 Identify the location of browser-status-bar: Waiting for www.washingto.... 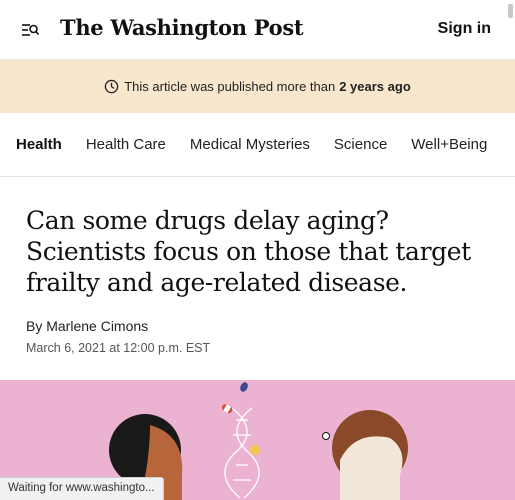
(82, 488).